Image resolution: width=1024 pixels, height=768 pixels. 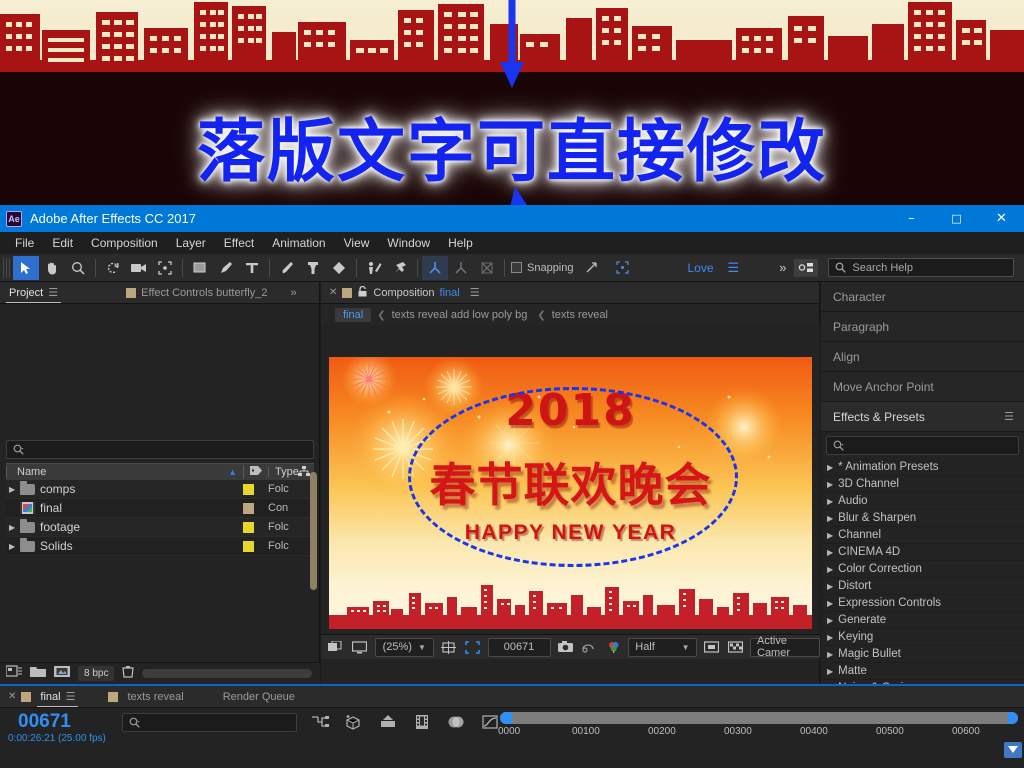 What do you see at coordinates (922, 637) in the screenshot?
I see `list-item: ▶ Keying` at bounding box center [922, 637].